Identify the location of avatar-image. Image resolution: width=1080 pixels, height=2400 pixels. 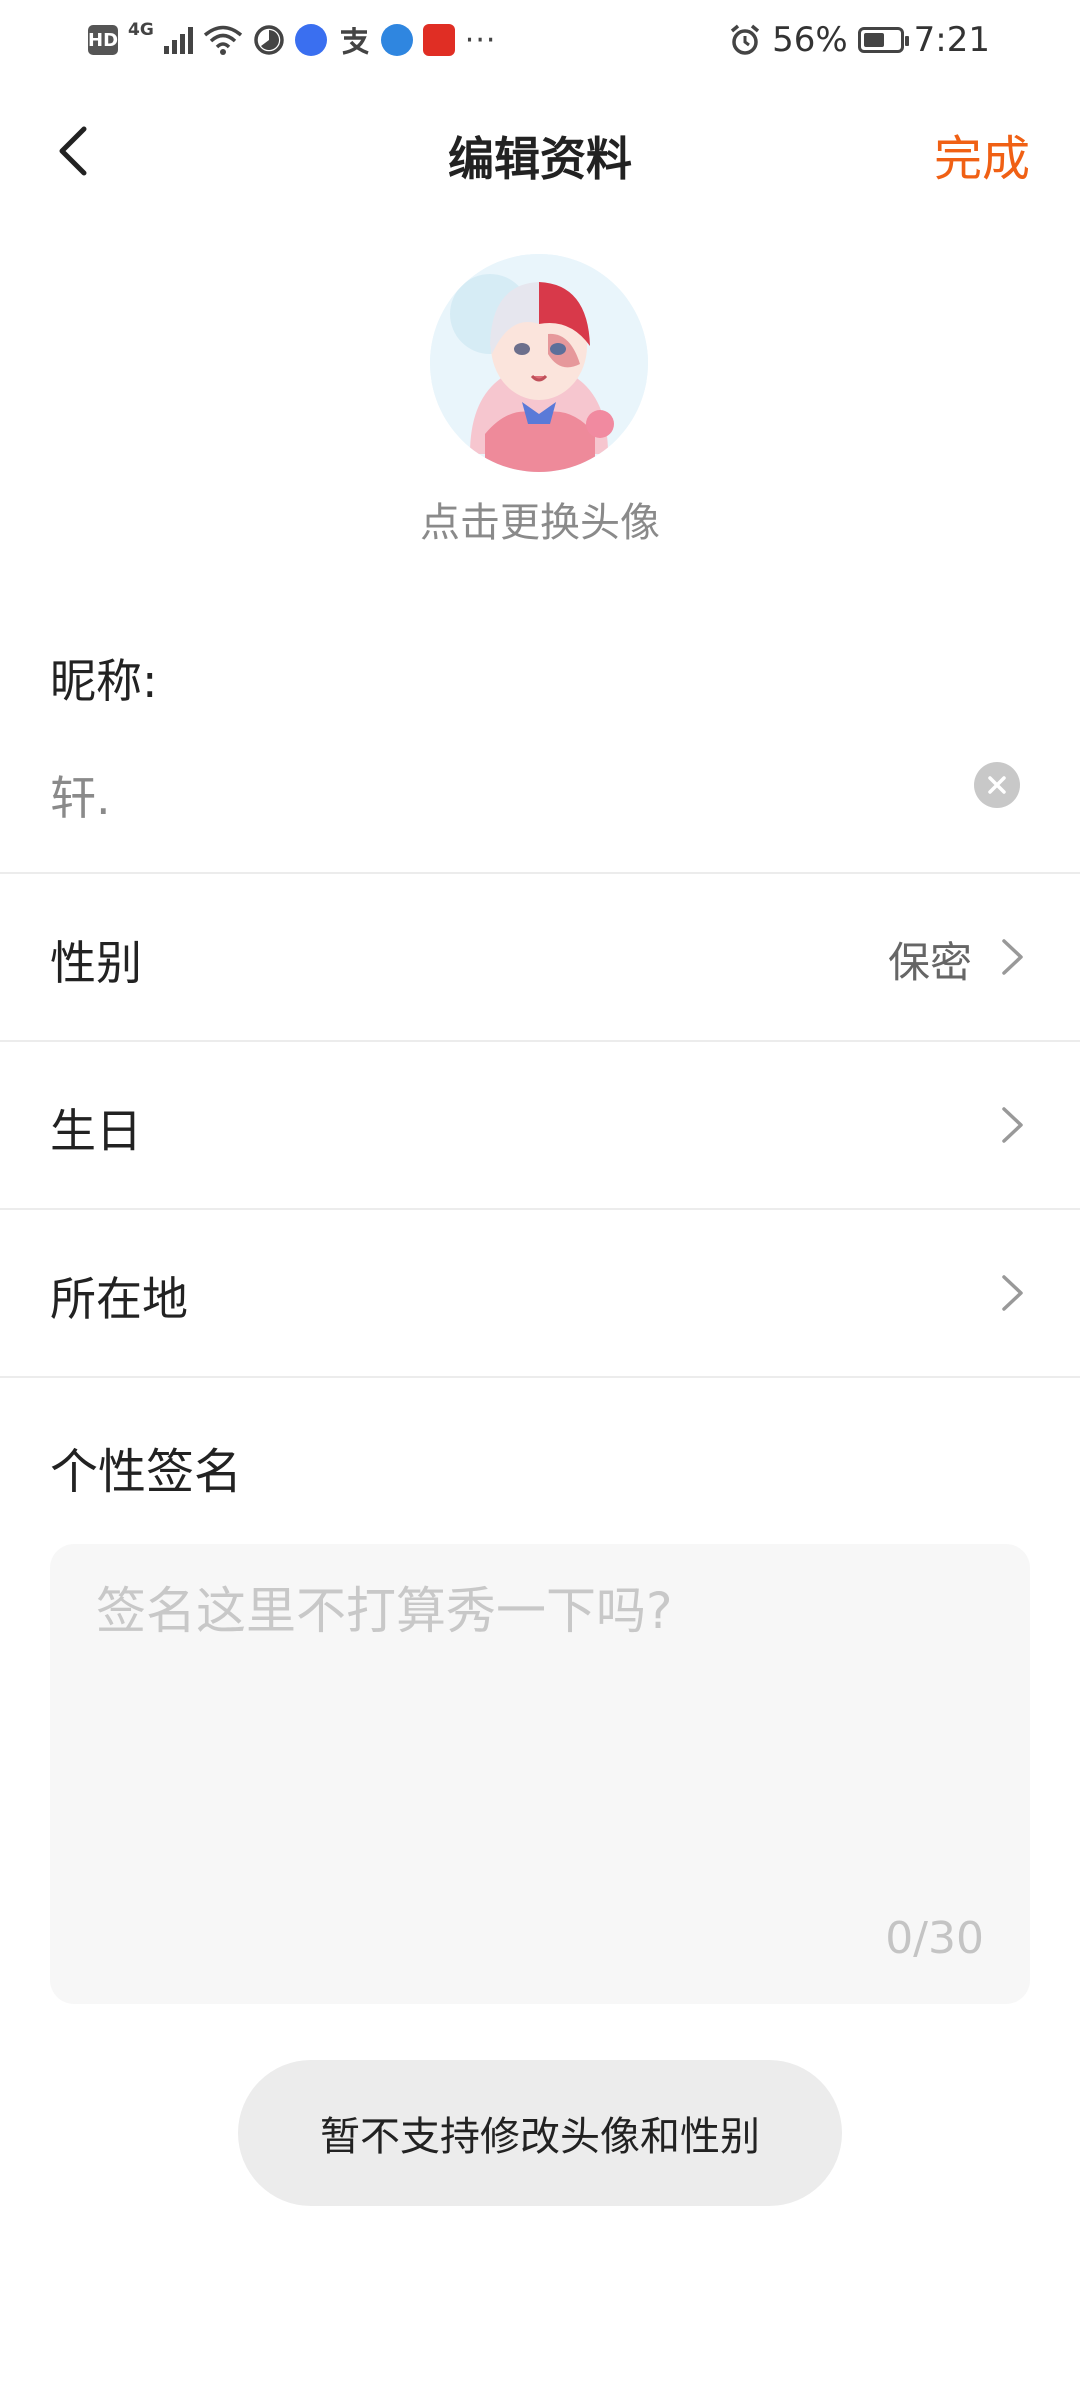
(539, 363).